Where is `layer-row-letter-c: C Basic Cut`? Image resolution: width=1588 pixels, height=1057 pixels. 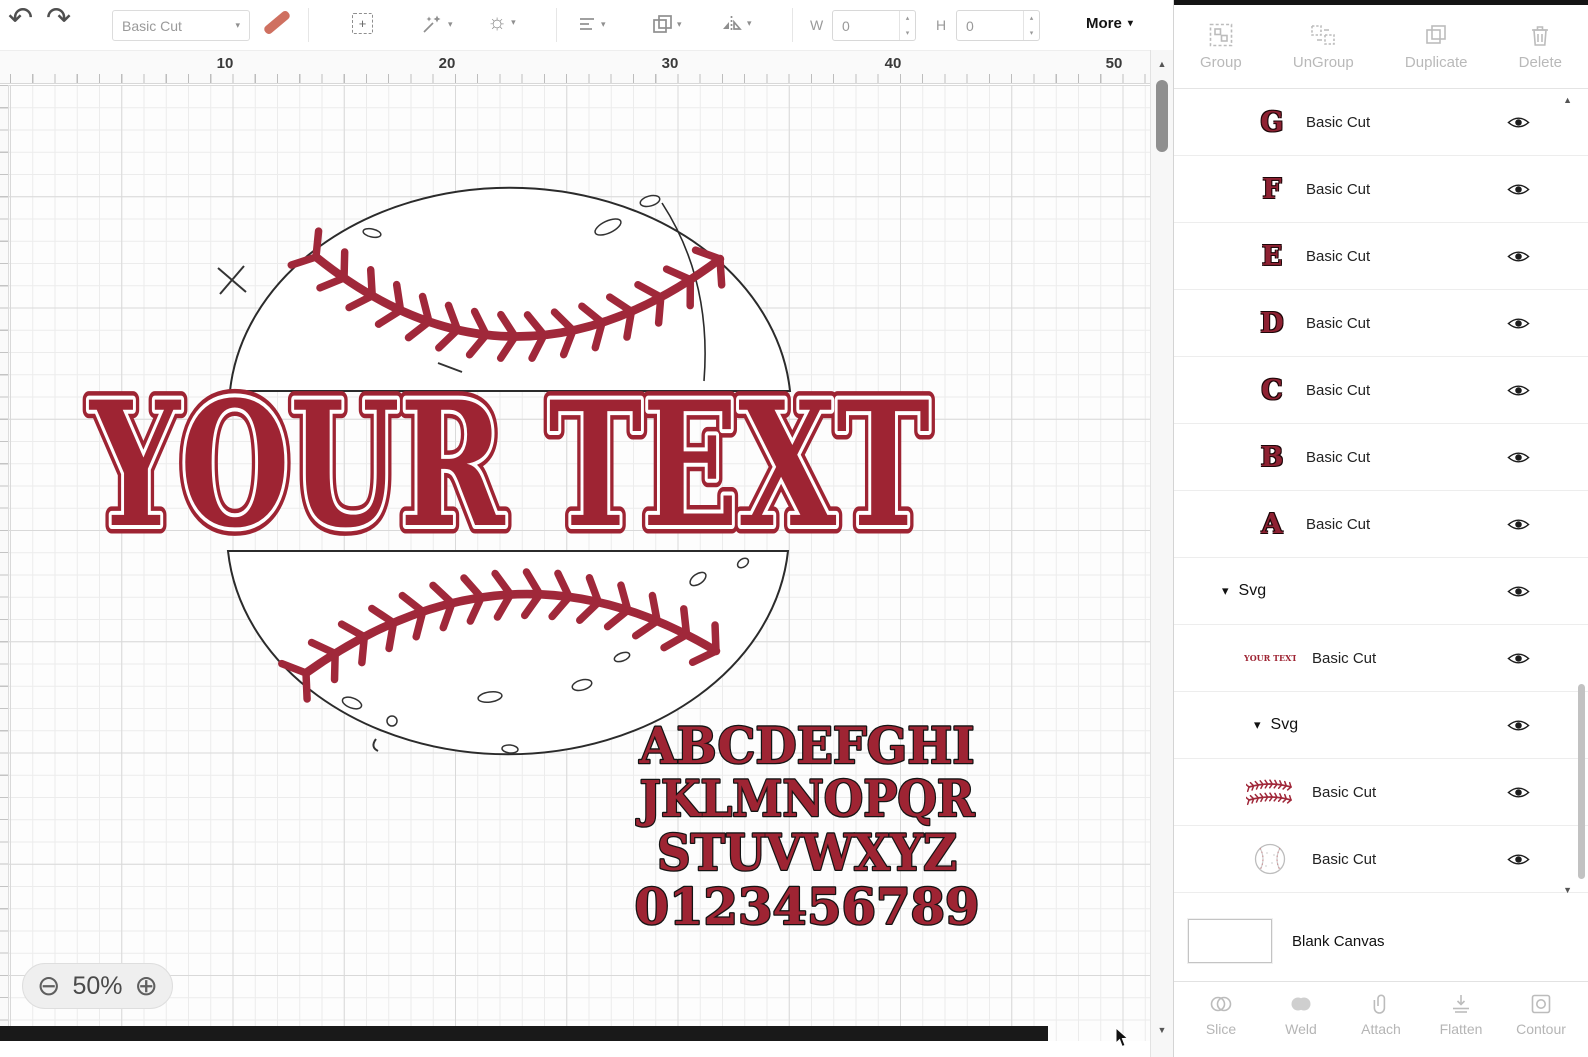
layer-row-letter-c: C Basic Cut is located at coordinates (1381, 390).